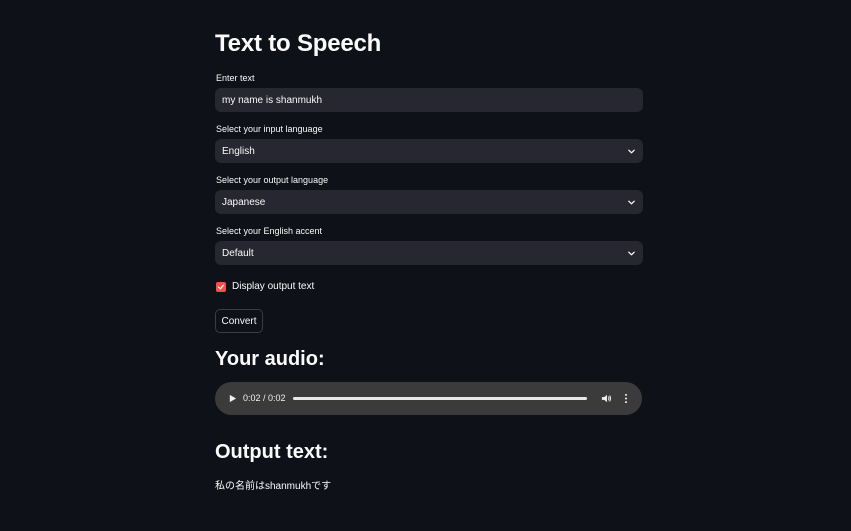 This screenshot has width=851, height=531. What do you see at coordinates (272, 180) in the screenshot?
I see `output-language-label: Select your output language` at bounding box center [272, 180].